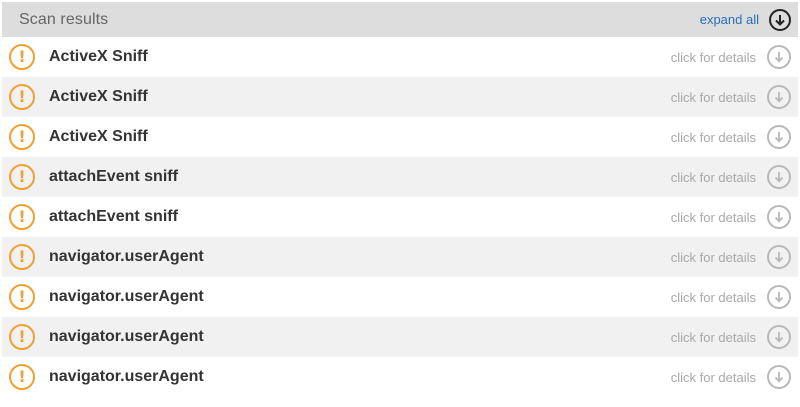 This screenshot has width=800, height=407. Describe the element at coordinates (64, 19) in the screenshot. I see `panel-title: Scan results` at that location.